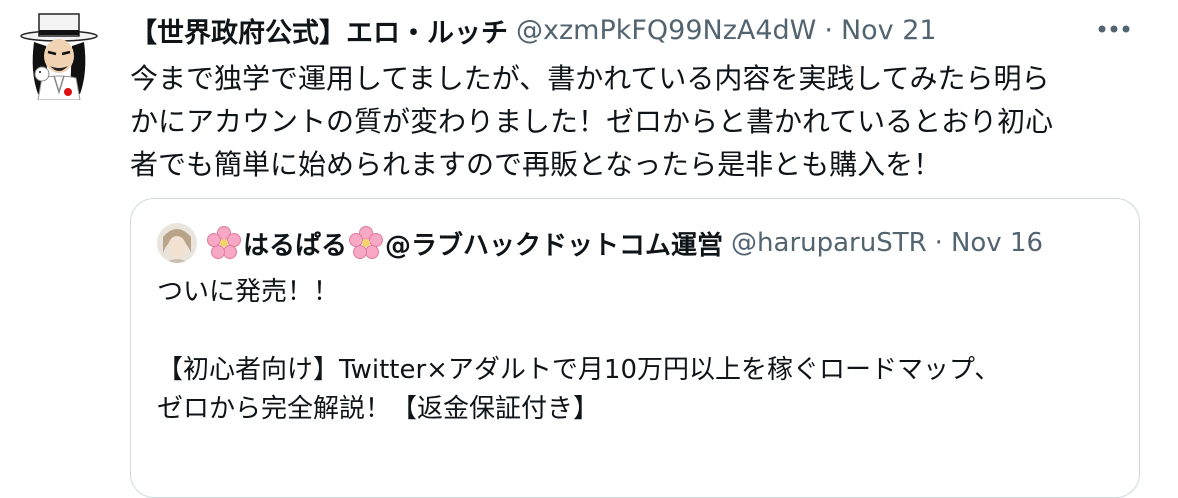 This screenshot has width=1178, height=498. What do you see at coordinates (592, 121) in the screenshot?
I see `tweet-text-line: かにアカウントの質が変わりました！ゼロからと書かれているとおり初心` at bounding box center [592, 121].